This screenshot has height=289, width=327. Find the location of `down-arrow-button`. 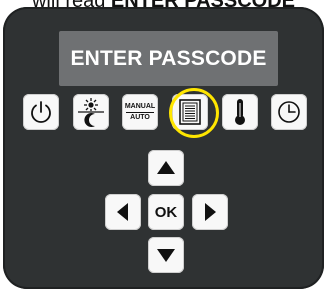

down-arrow-button is located at coordinates (166, 255).